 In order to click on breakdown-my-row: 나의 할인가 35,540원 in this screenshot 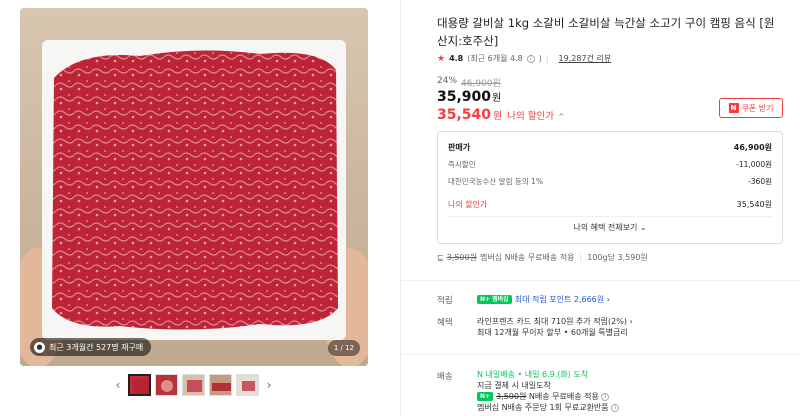, I will do `click(610, 204)`.